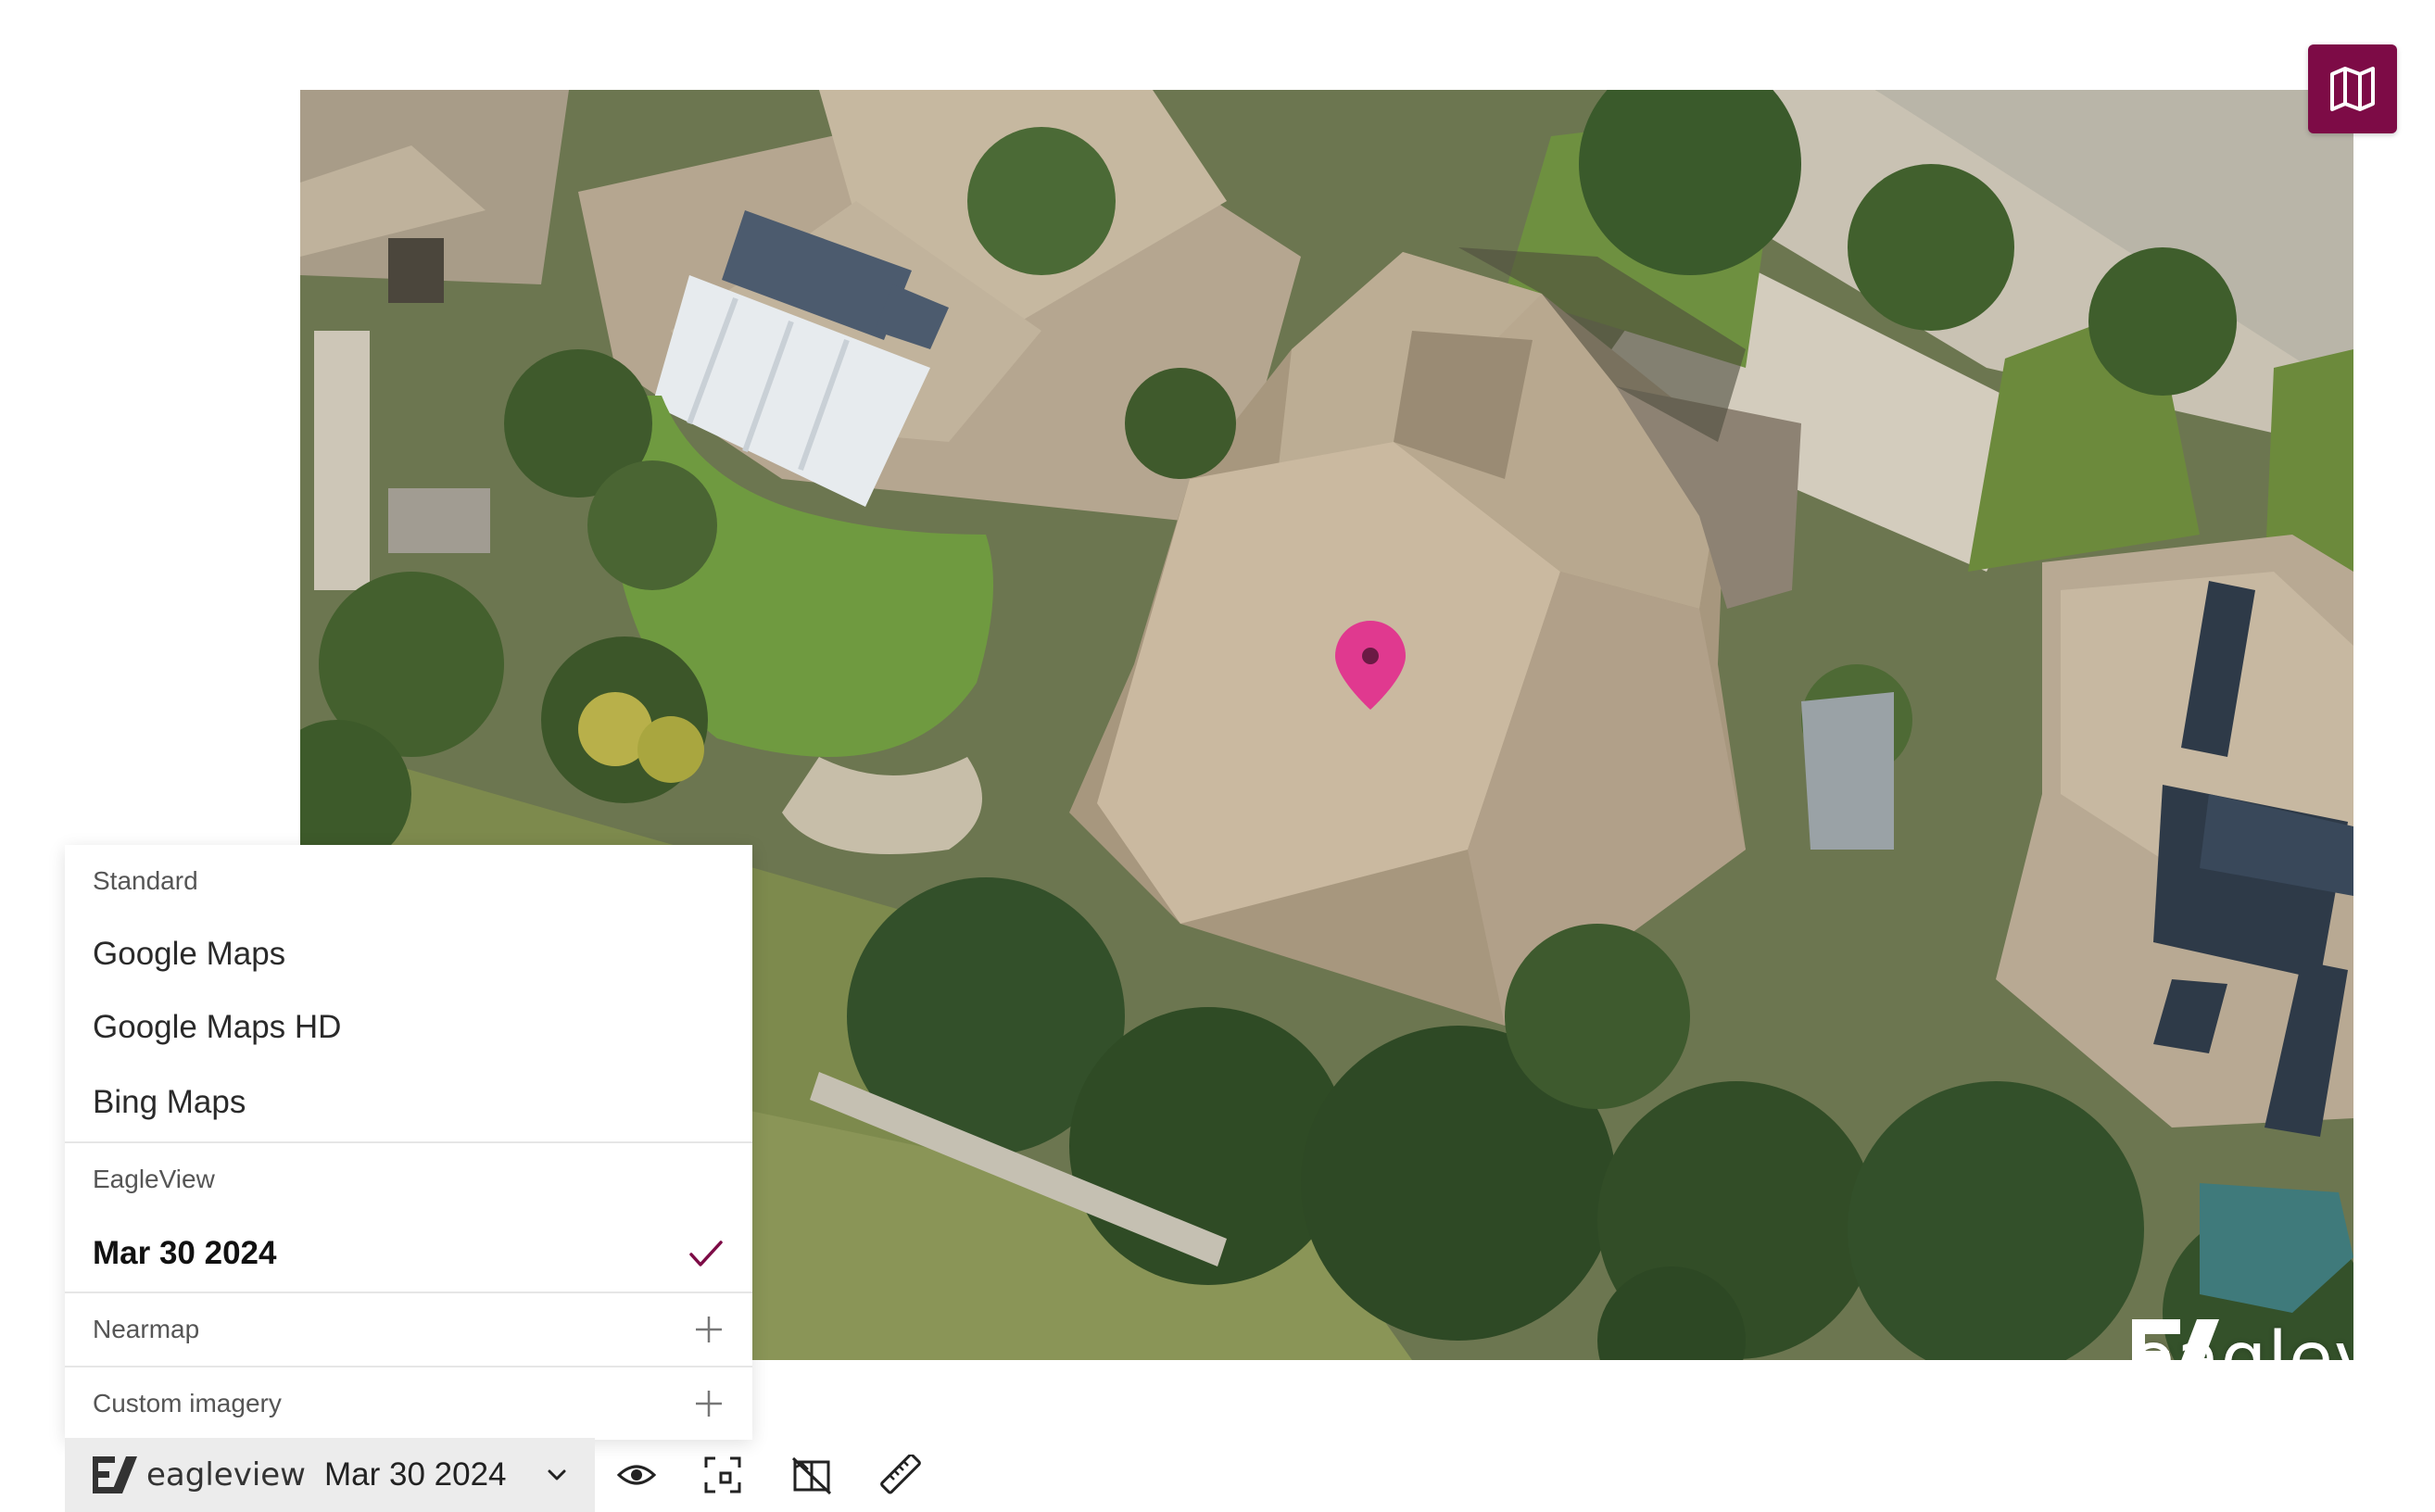 The image size is (2435, 1512). I want to click on nearmap-header: Nearmap, so click(408, 1329).